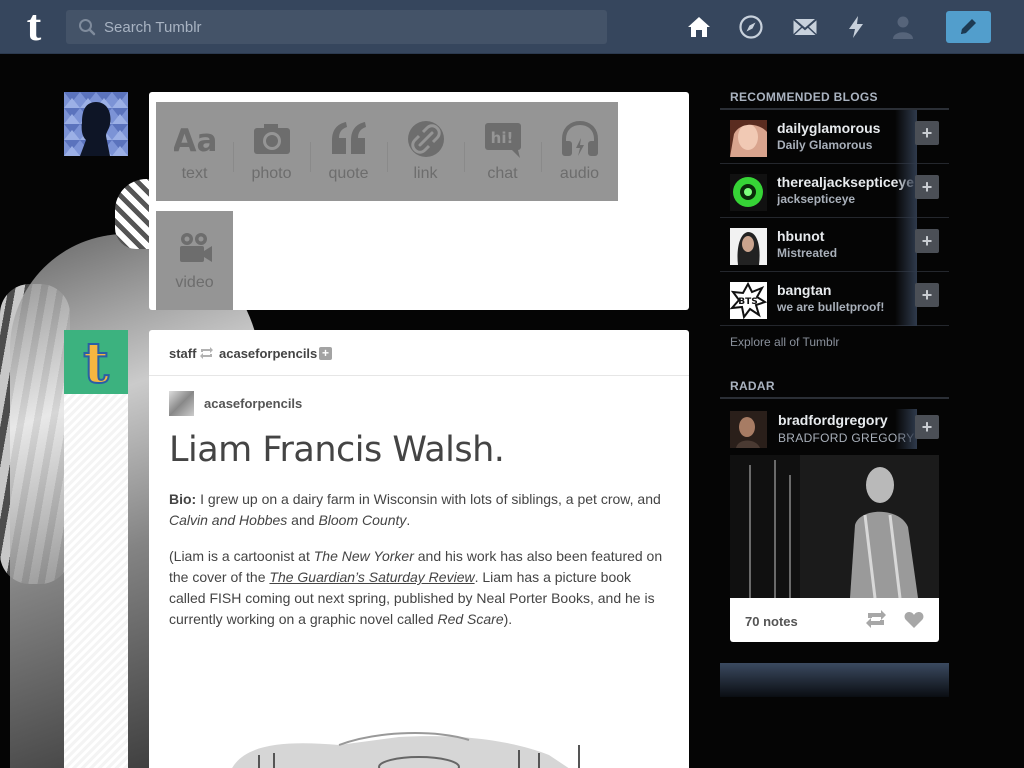 The width and height of the screenshot is (1024, 768). What do you see at coordinates (751, 27) in the screenshot?
I see `explore-icon` at bounding box center [751, 27].